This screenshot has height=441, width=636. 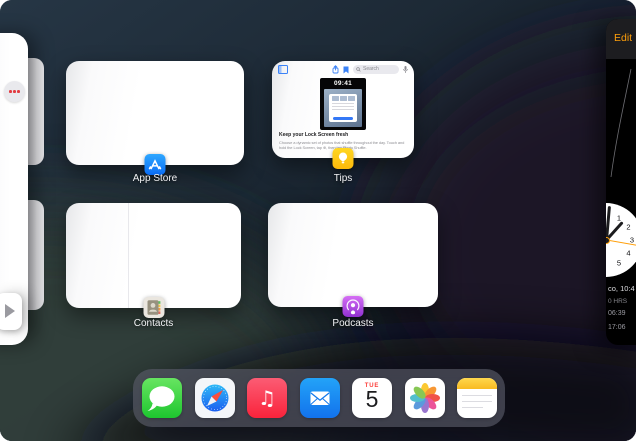 I want to click on split-view-divider, so click(x=128, y=255).